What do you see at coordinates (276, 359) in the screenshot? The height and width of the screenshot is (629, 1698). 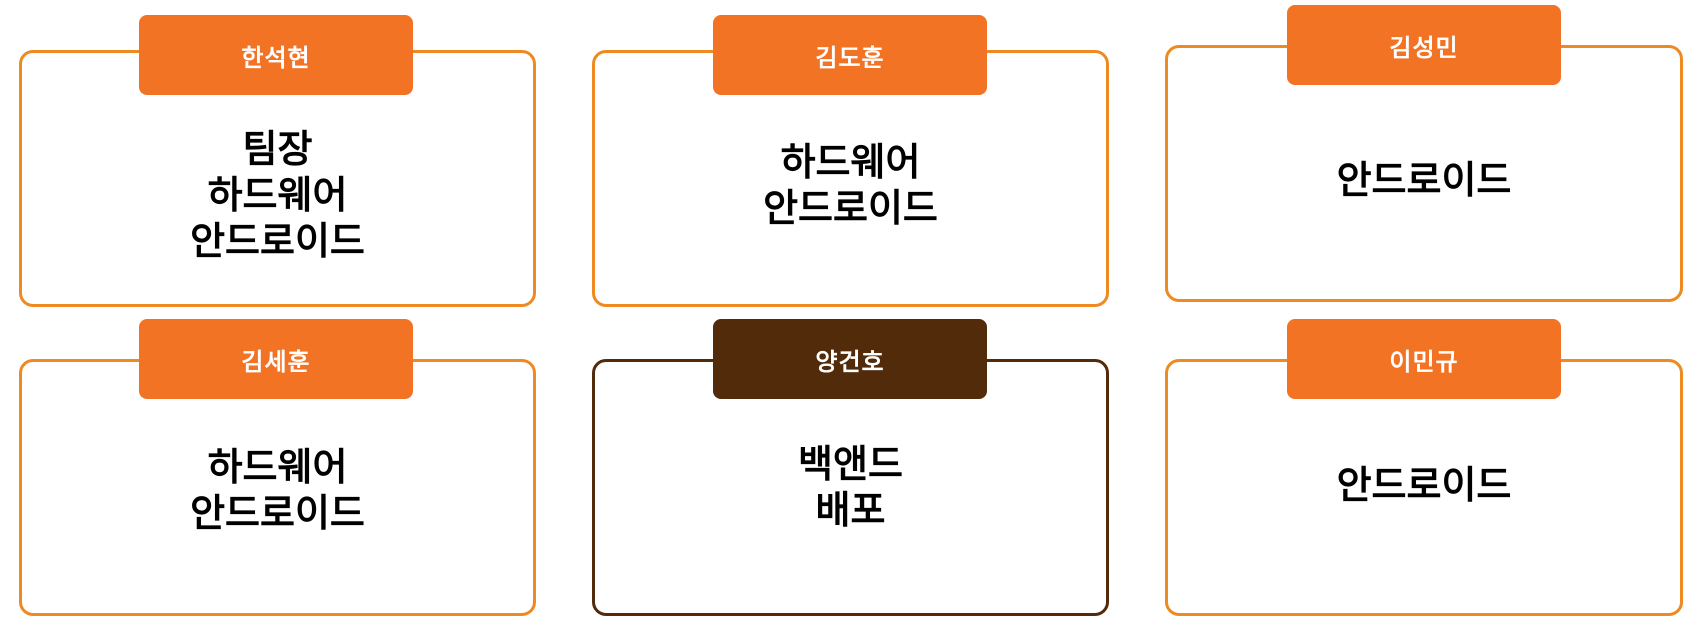 I see `member-name-tag: 김세훈` at bounding box center [276, 359].